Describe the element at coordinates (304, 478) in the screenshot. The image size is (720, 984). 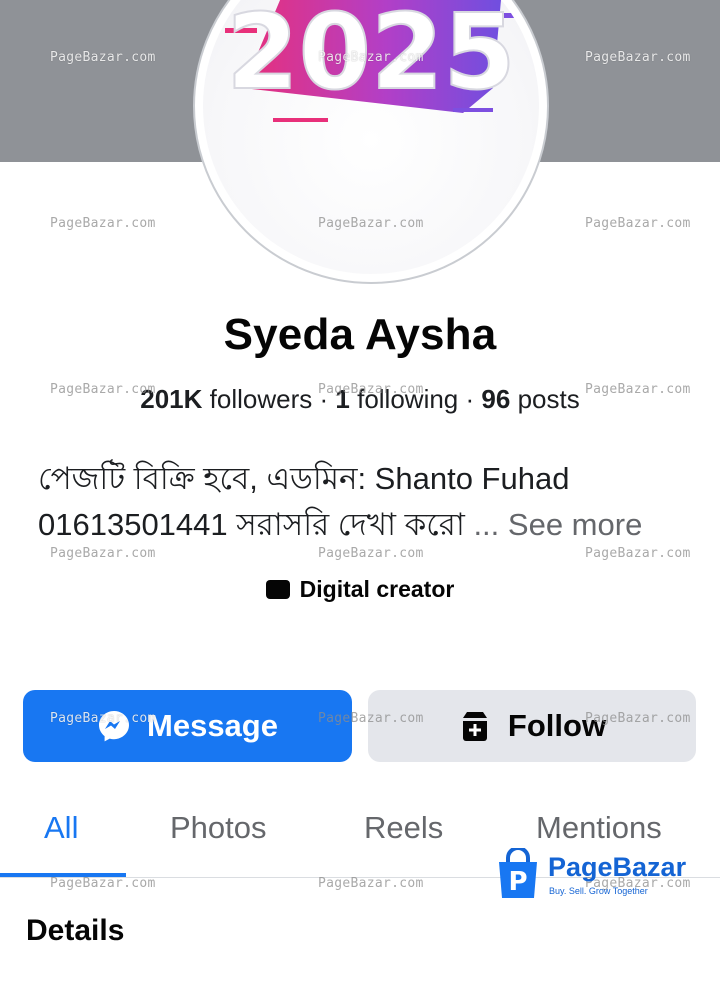
I see `bio-line-1: পেজটি বিক্রি হবে, এডমিন: Shanto Fuhad` at that location.